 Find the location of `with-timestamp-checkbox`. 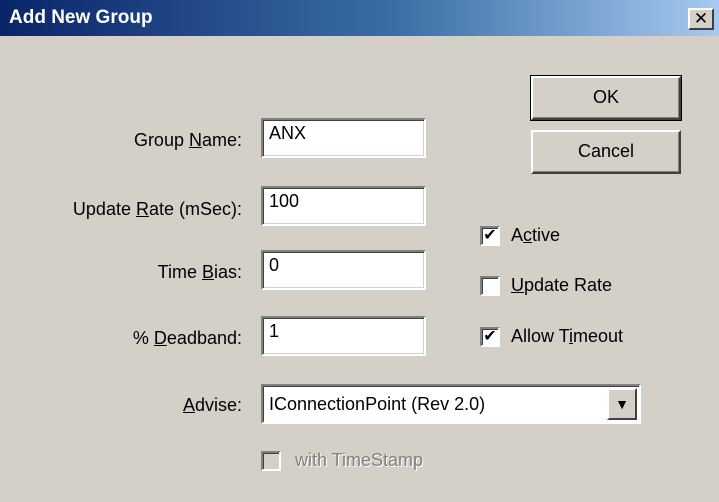

with-timestamp-checkbox is located at coordinates (271, 461).